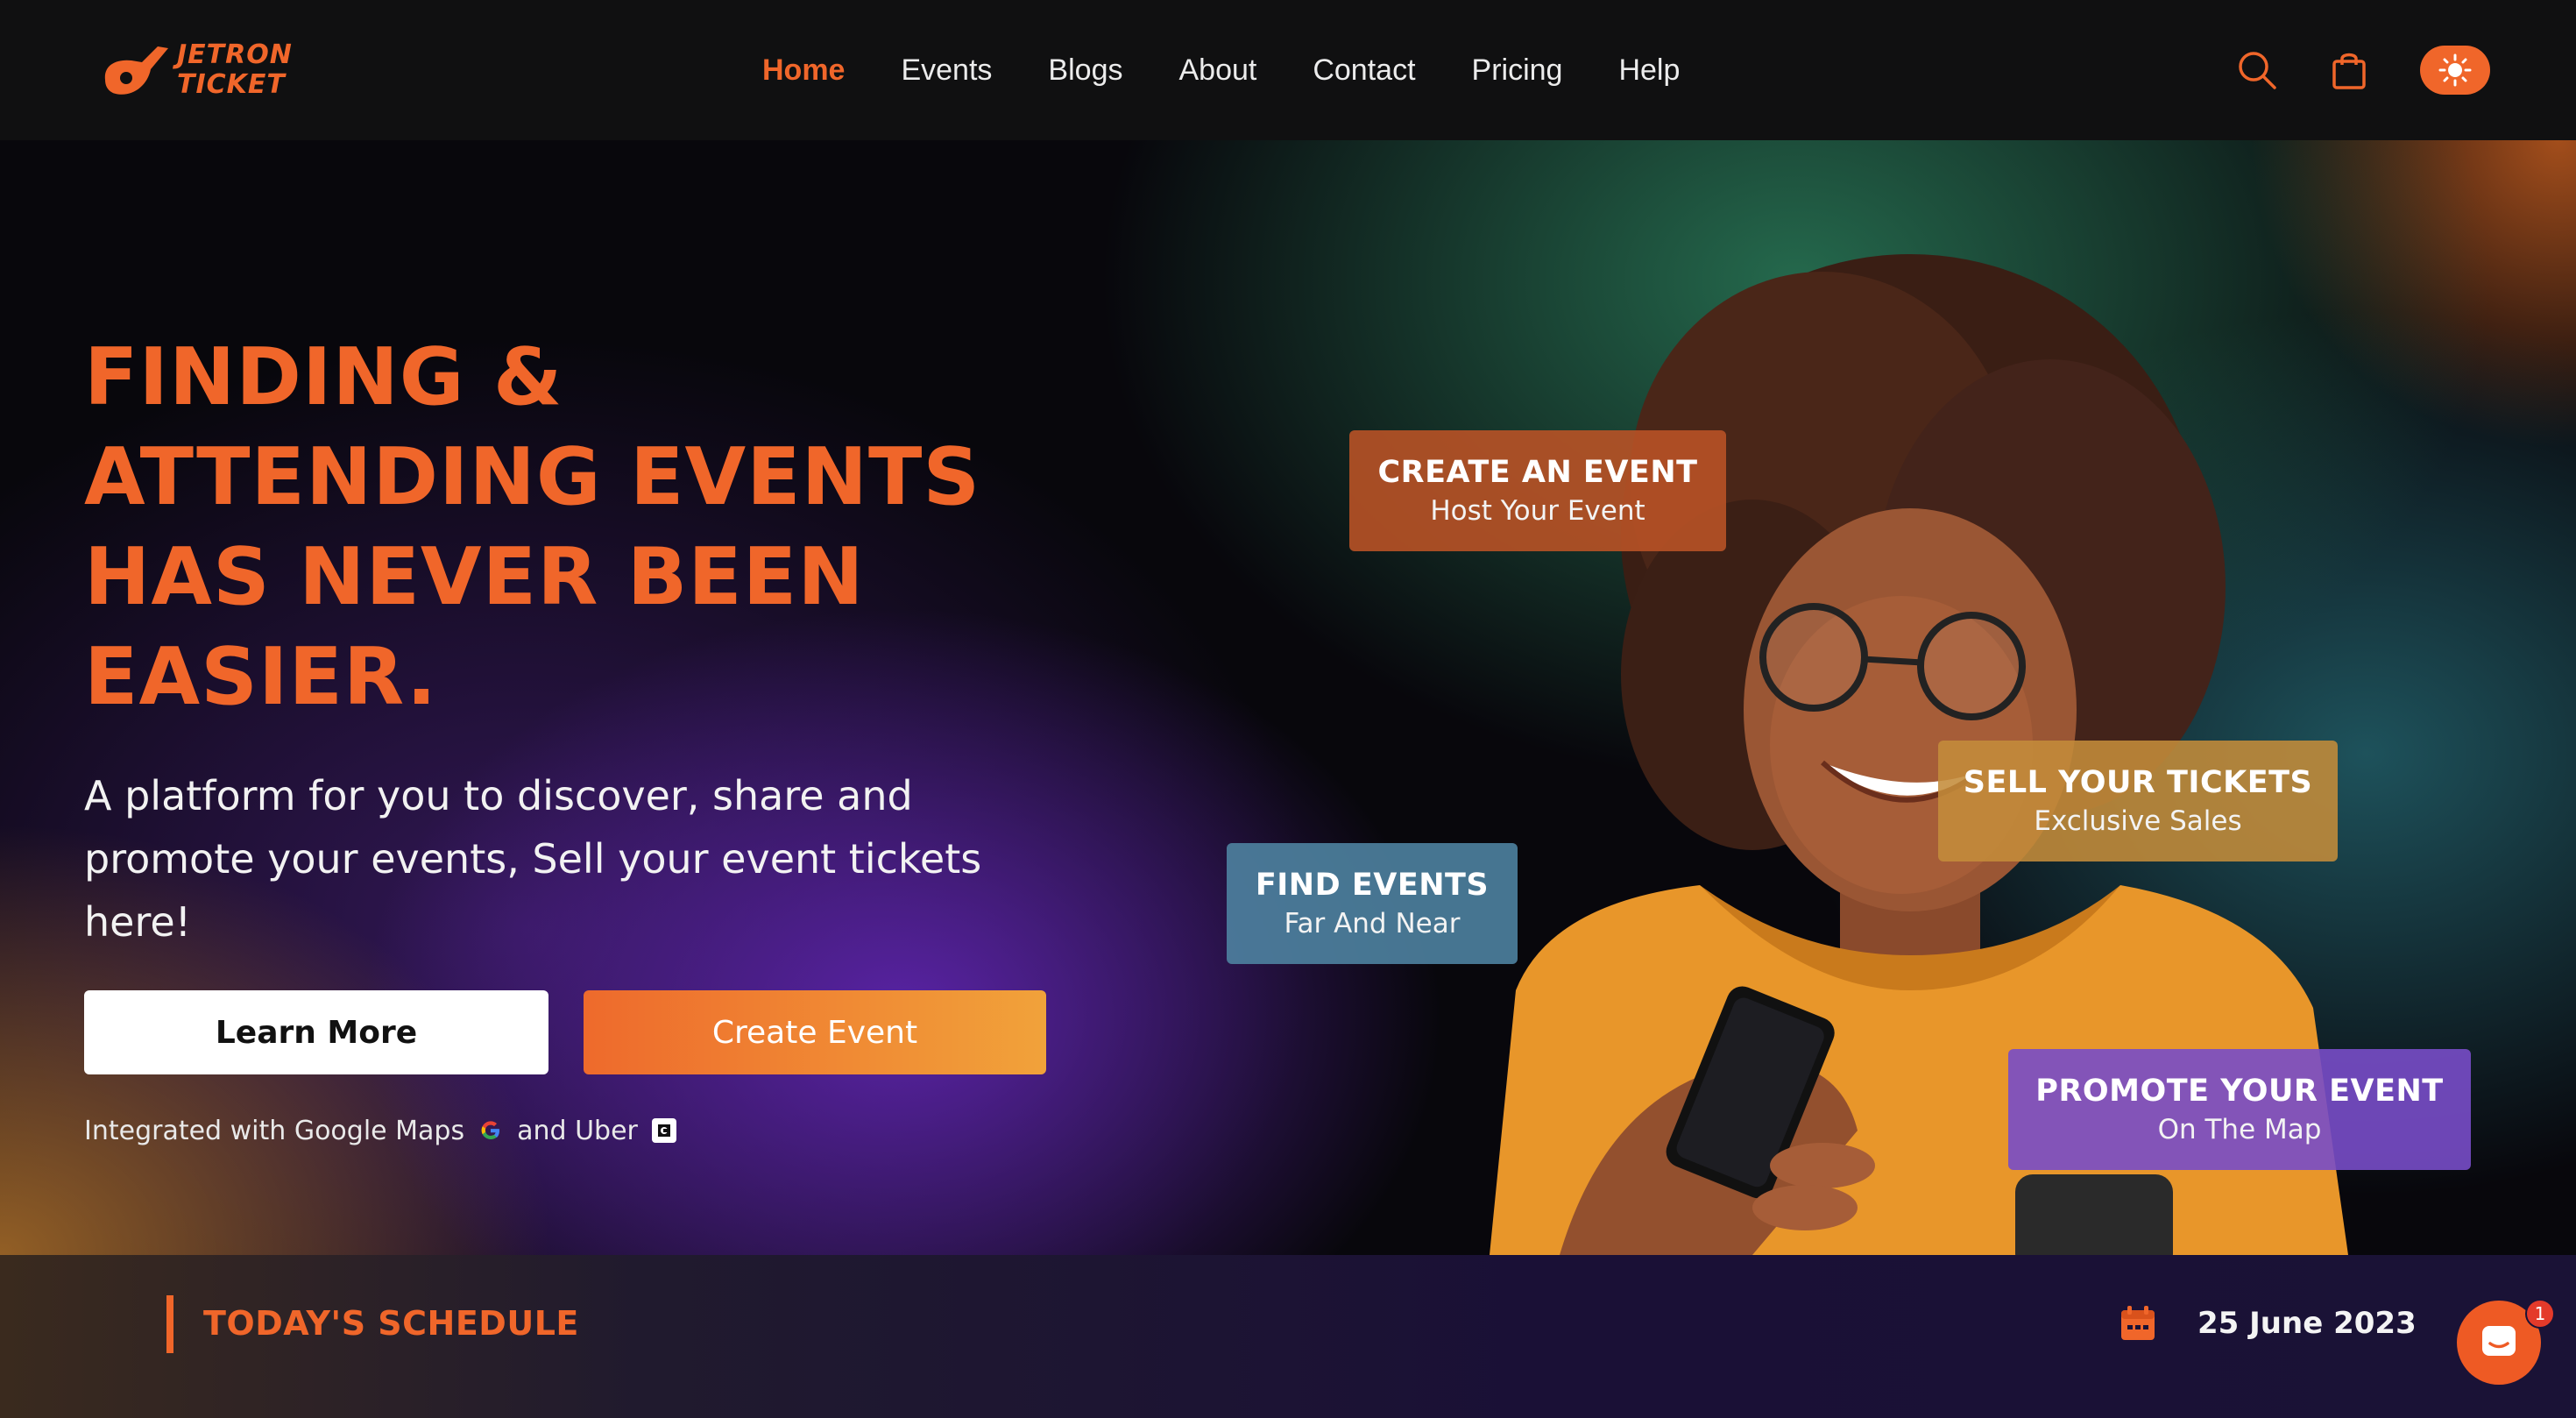  I want to click on todays-schedule-bar: TODAY'S SCHEDULE 25 June 2023 1, so click(1288, 1336).